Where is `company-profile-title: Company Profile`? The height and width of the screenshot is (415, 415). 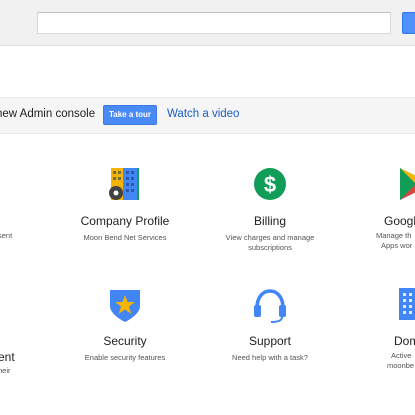 company-profile-title: Company Profile is located at coordinates (125, 221).